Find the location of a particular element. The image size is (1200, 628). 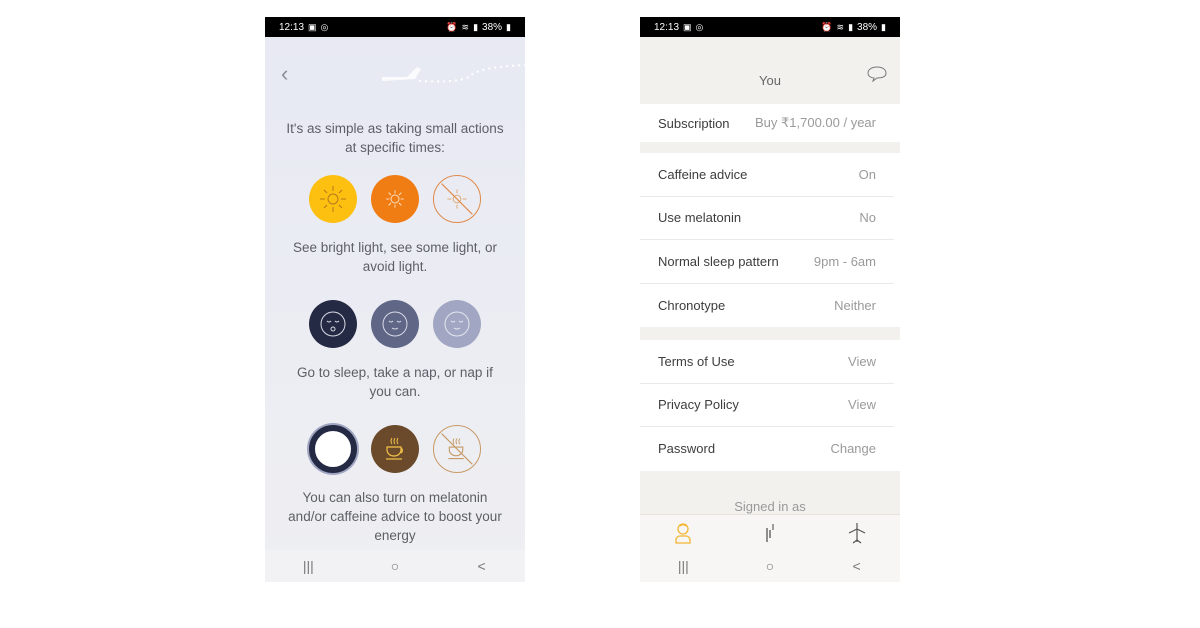

light-icons-row is located at coordinates (395, 199).